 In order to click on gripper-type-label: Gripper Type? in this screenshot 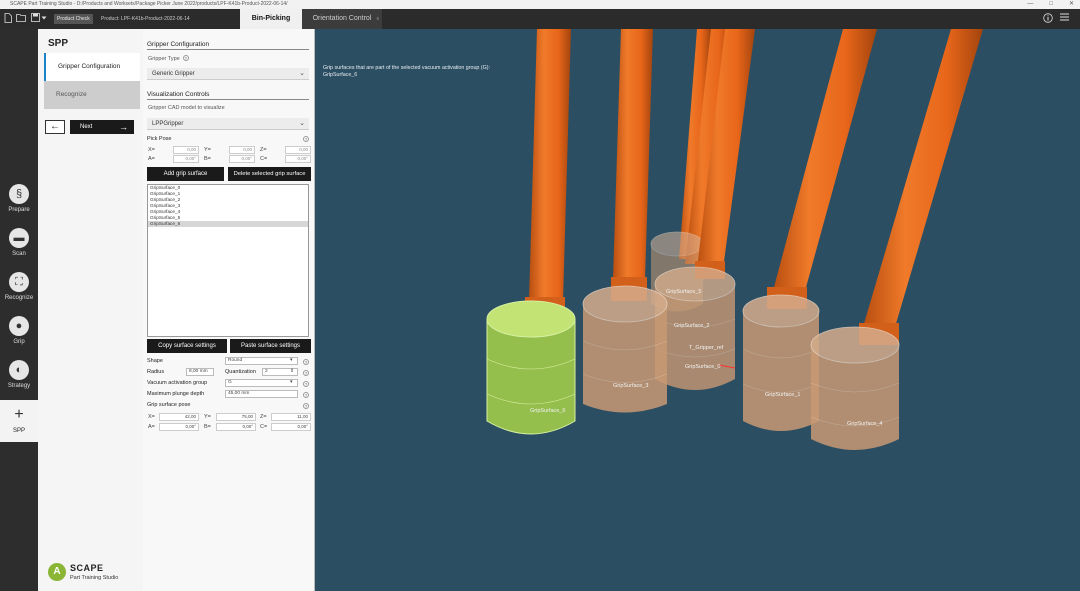, I will do `click(168, 58)`.